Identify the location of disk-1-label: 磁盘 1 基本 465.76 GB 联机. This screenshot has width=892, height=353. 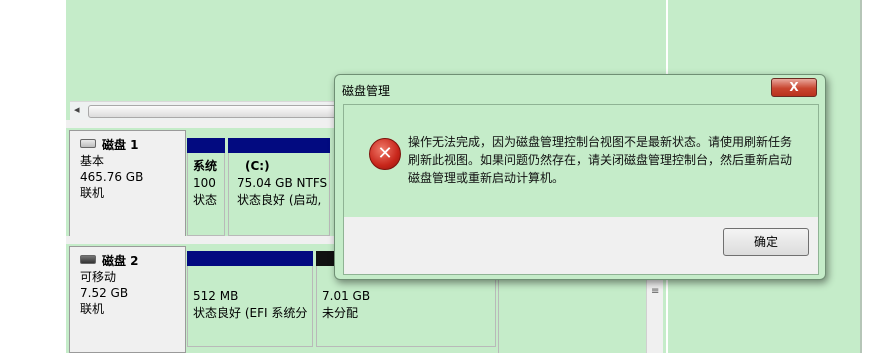
(127, 186).